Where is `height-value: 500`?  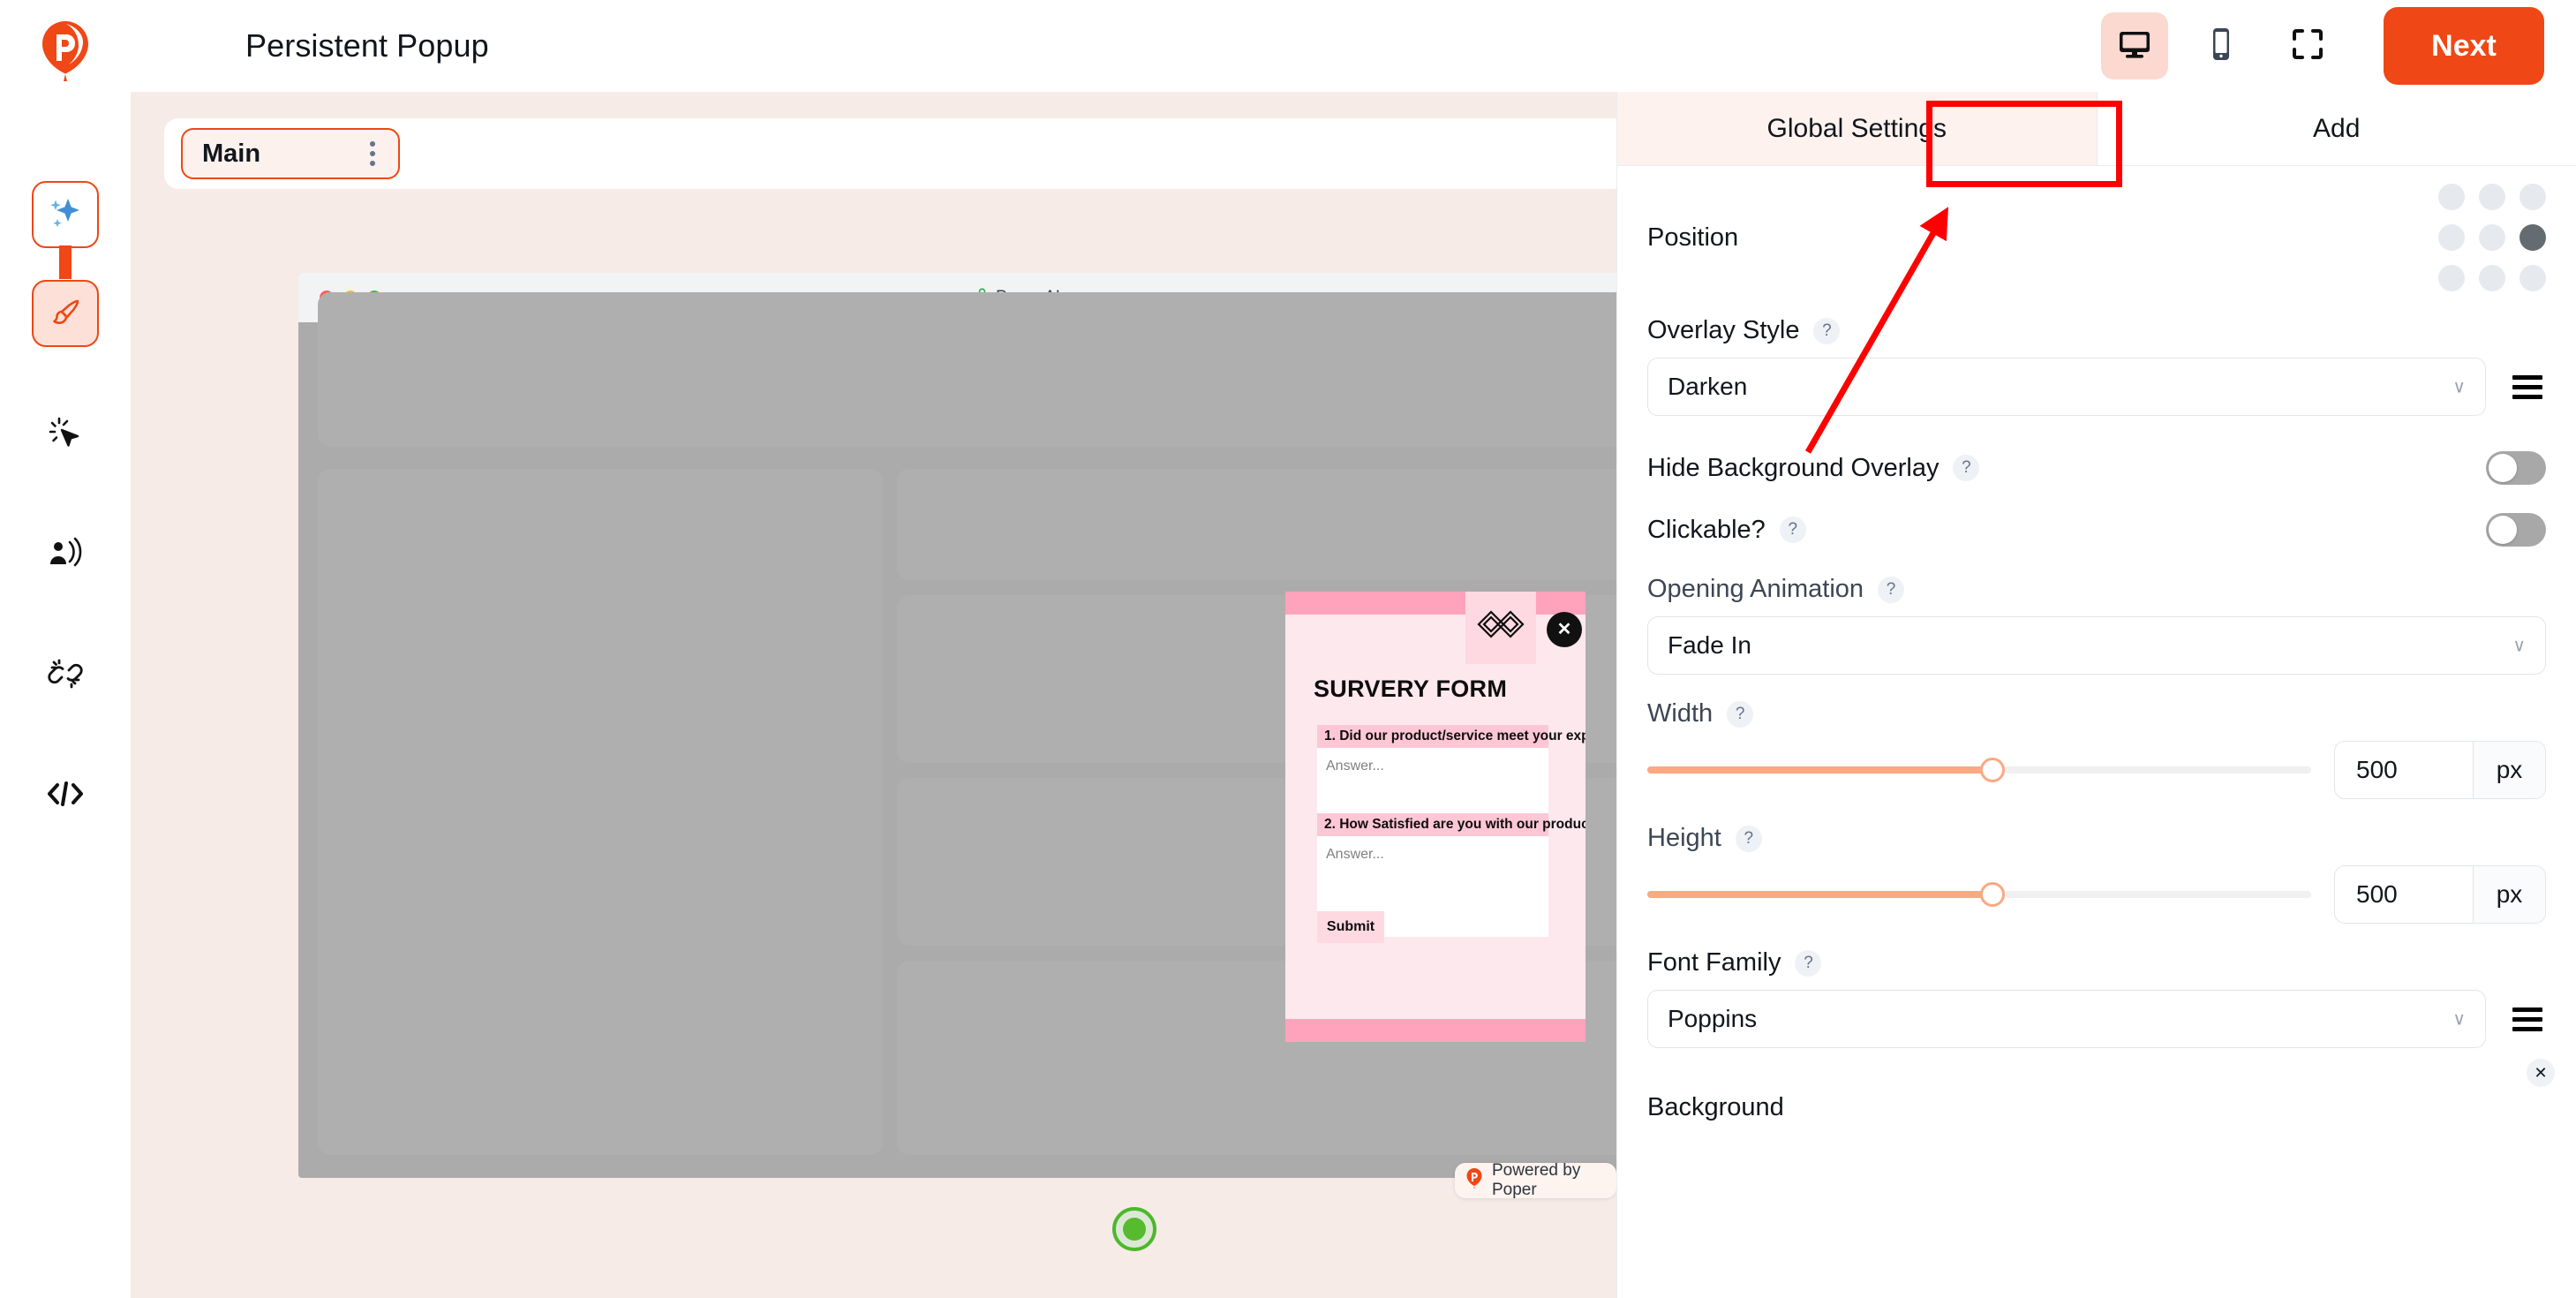 height-value: 500 is located at coordinates (2377, 894).